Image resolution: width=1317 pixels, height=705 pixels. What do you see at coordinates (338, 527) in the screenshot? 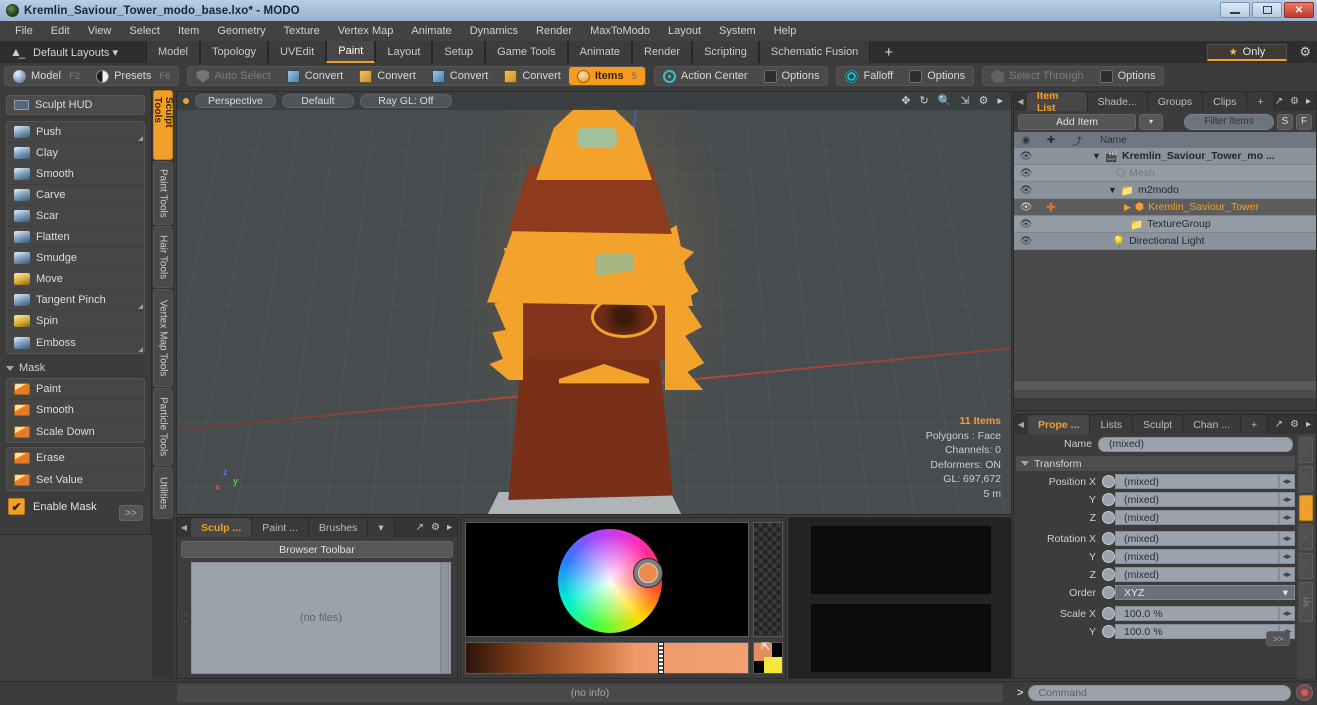
I see `tab-brushes: Brushes` at bounding box center [338, 527].